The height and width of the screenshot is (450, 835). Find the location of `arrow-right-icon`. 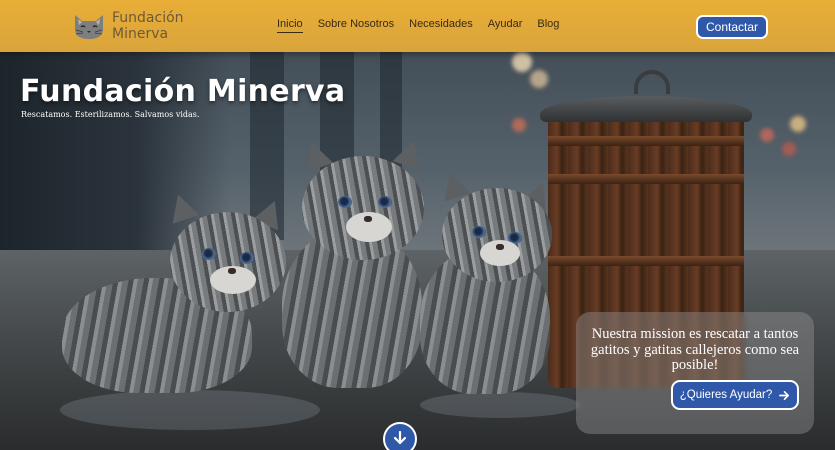

arrow-right-icon is located at coordinates (784, 395).